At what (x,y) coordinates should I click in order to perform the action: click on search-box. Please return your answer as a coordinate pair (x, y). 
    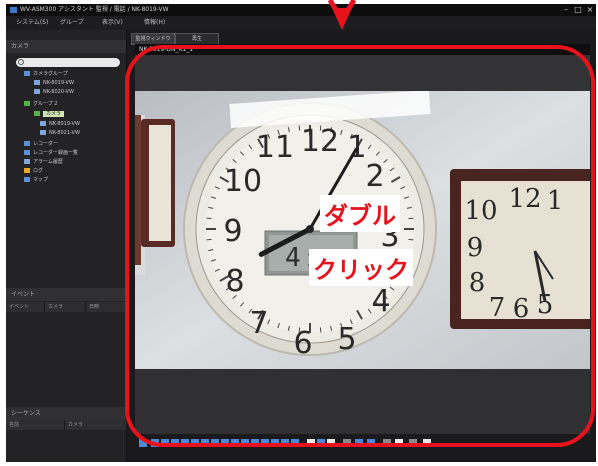
    Looking at the image, I should click on (68, 62).